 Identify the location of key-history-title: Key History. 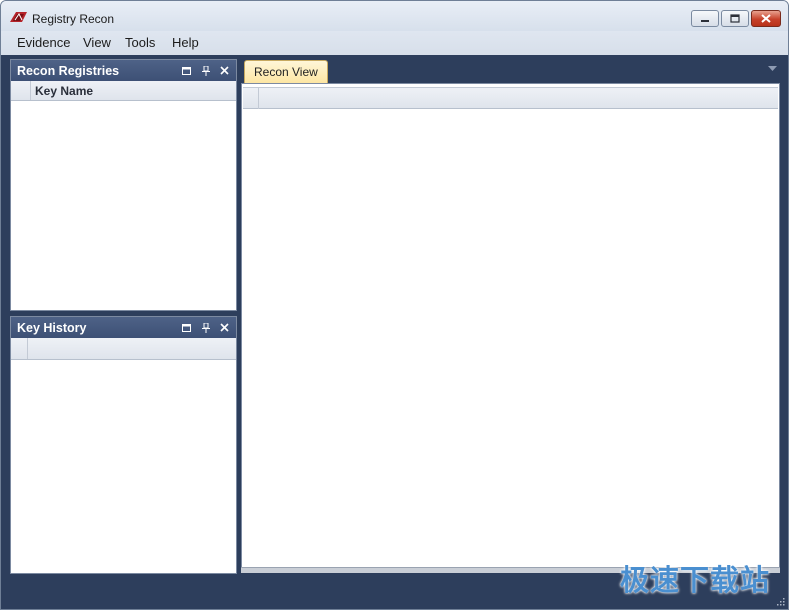
(52, 328).